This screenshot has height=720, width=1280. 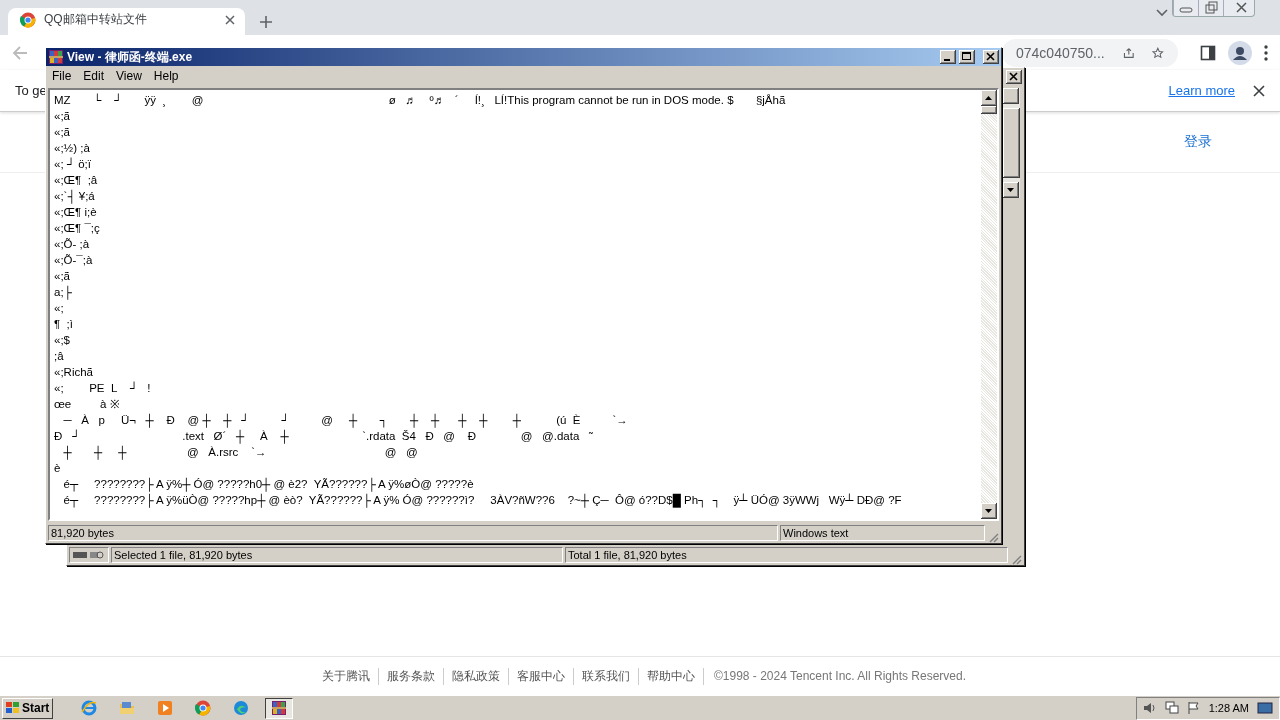 I want to click on text-line: «;Õ- ;à, so click(x=72, y=244).